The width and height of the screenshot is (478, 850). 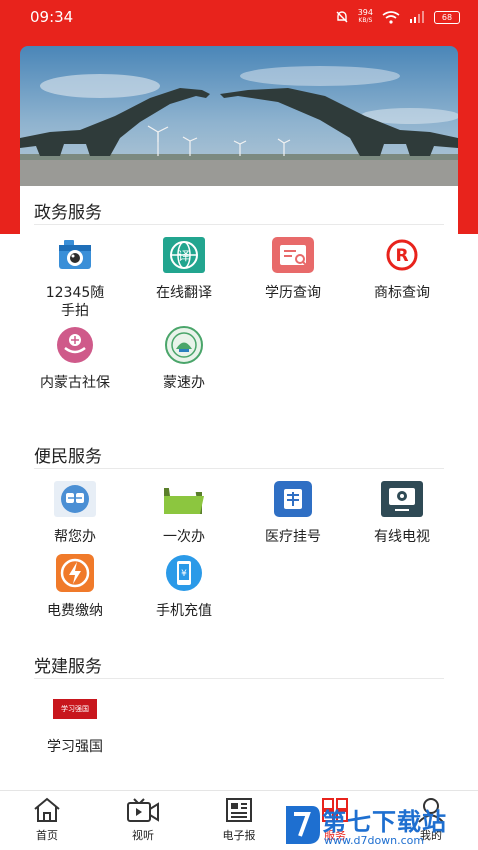 I want to click on phone-recharge-icon: ¥, so click(x=184, y=573).